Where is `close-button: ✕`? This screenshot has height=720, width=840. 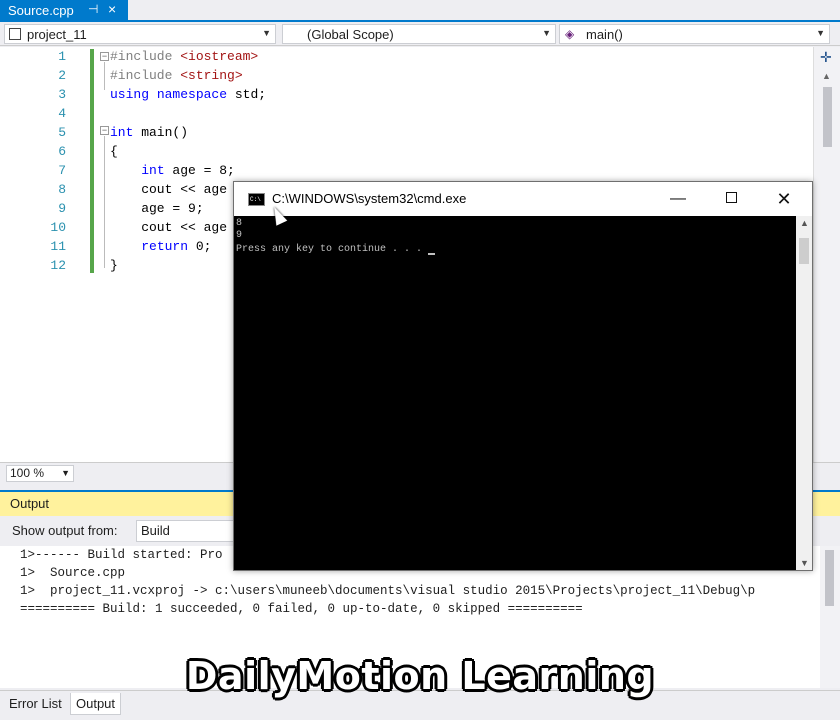
close-button: ✕ is located at coordinates (784, 199).